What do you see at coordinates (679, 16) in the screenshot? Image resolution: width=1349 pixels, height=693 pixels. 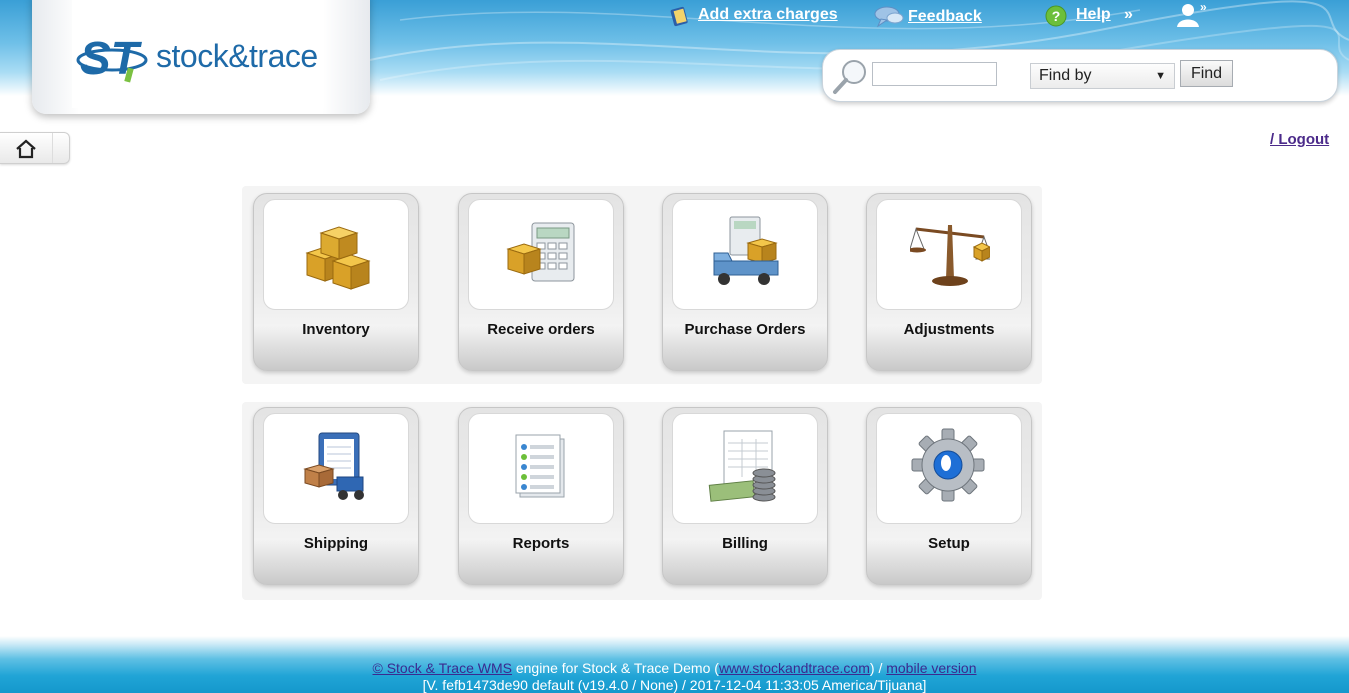 I see `book-icon` at bounding box center [679, 16].